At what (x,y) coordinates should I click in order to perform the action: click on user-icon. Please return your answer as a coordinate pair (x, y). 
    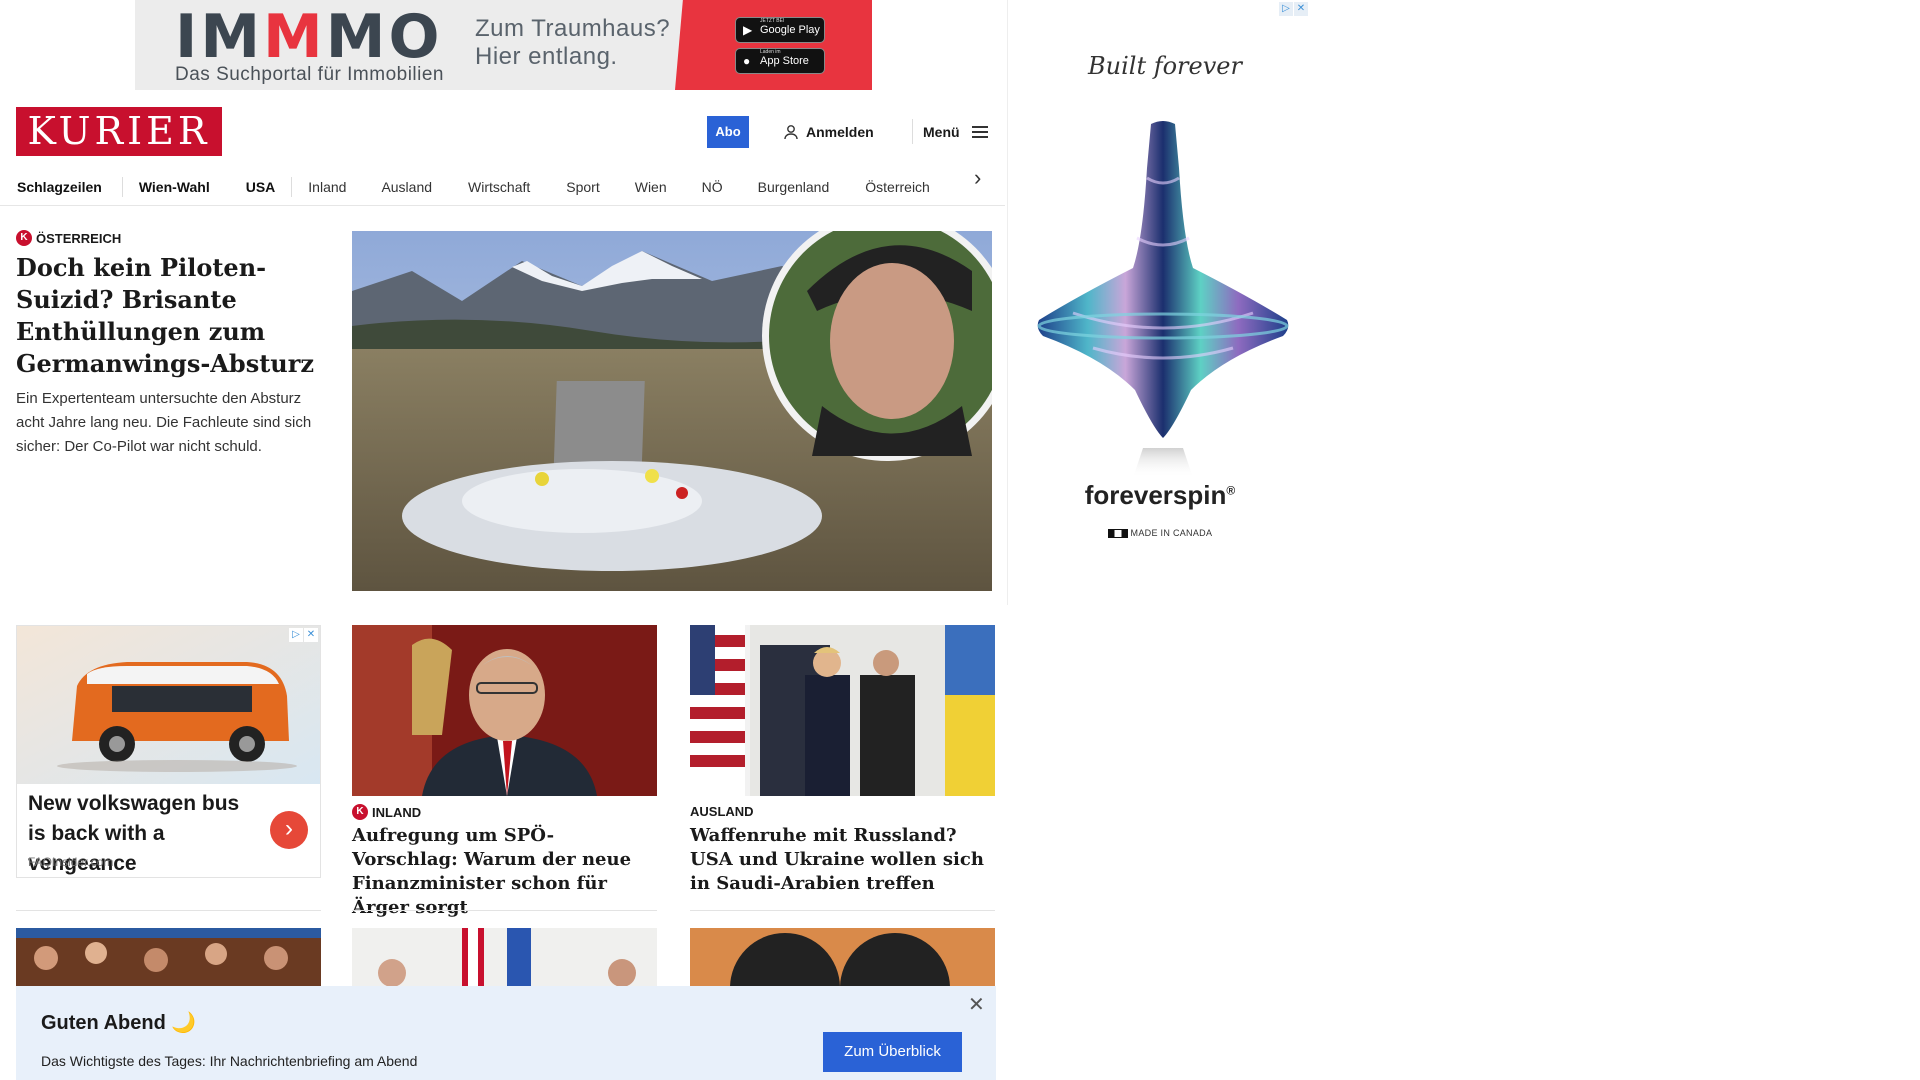
    Looking at the image, I should click on (791, 132).